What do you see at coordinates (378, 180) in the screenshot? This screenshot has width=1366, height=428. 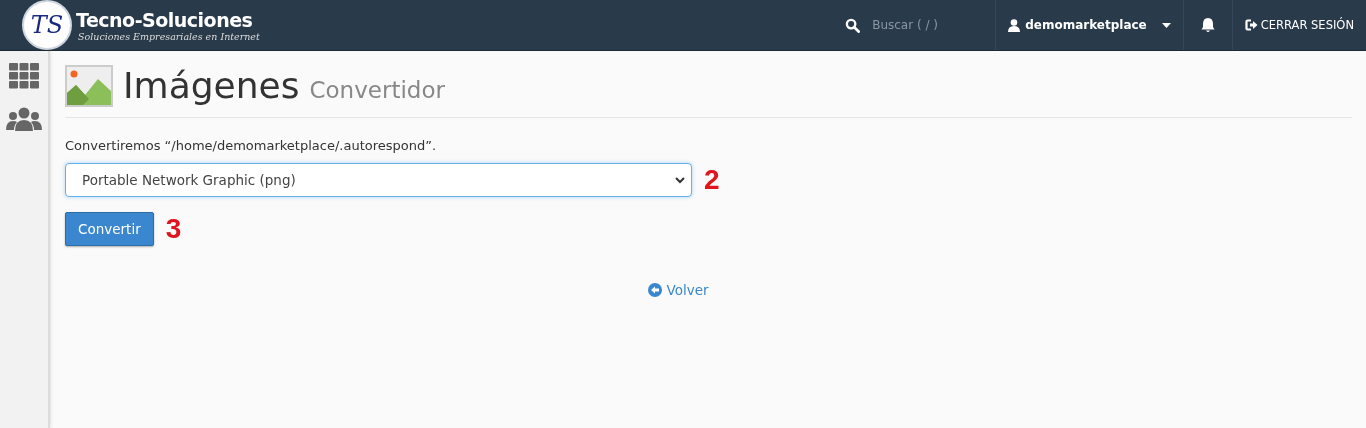 I see `format-select: Portable Network Graphic (png)` at bounding box center [378, 180].